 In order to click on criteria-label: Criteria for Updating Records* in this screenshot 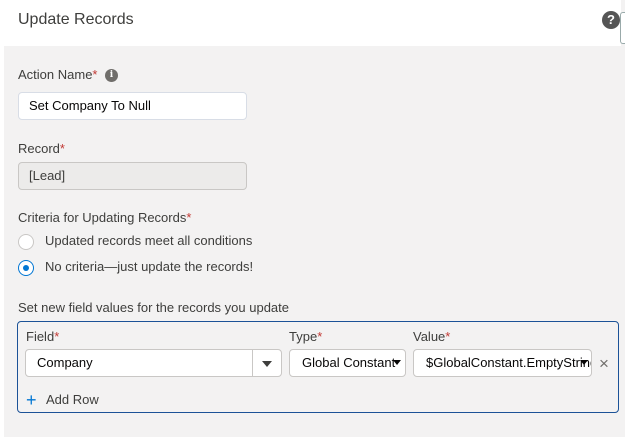, I will do `click(104, 217)`.